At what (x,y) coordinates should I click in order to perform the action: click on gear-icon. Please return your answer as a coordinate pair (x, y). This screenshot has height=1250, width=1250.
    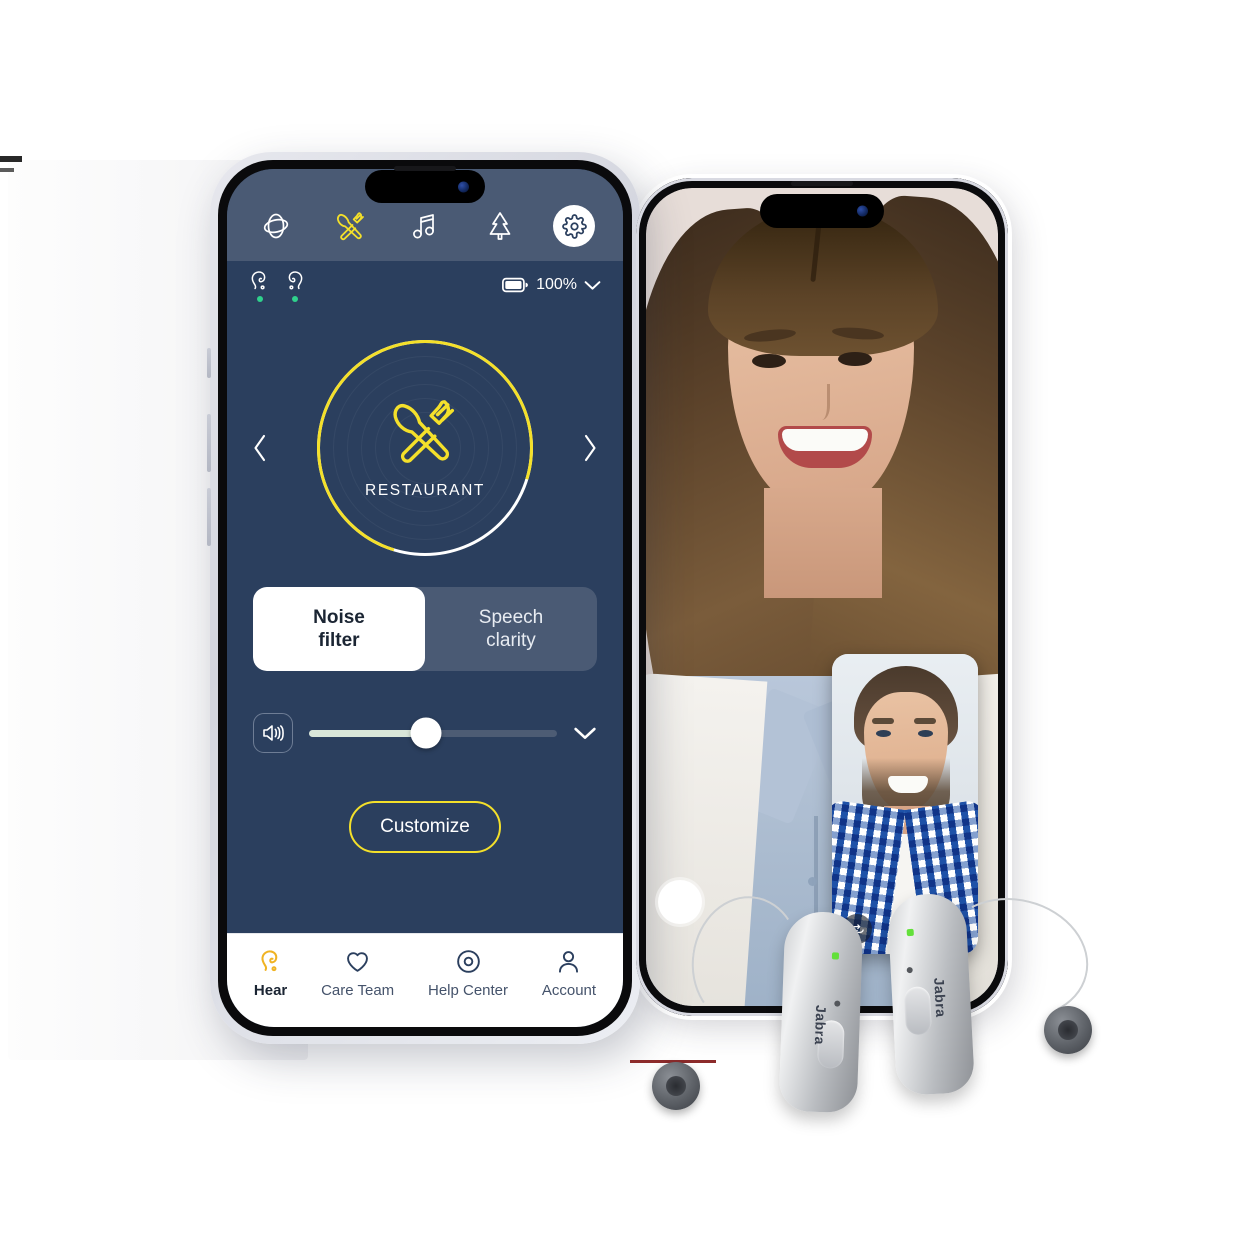
    Looking at the image, I should click on (574, 226).